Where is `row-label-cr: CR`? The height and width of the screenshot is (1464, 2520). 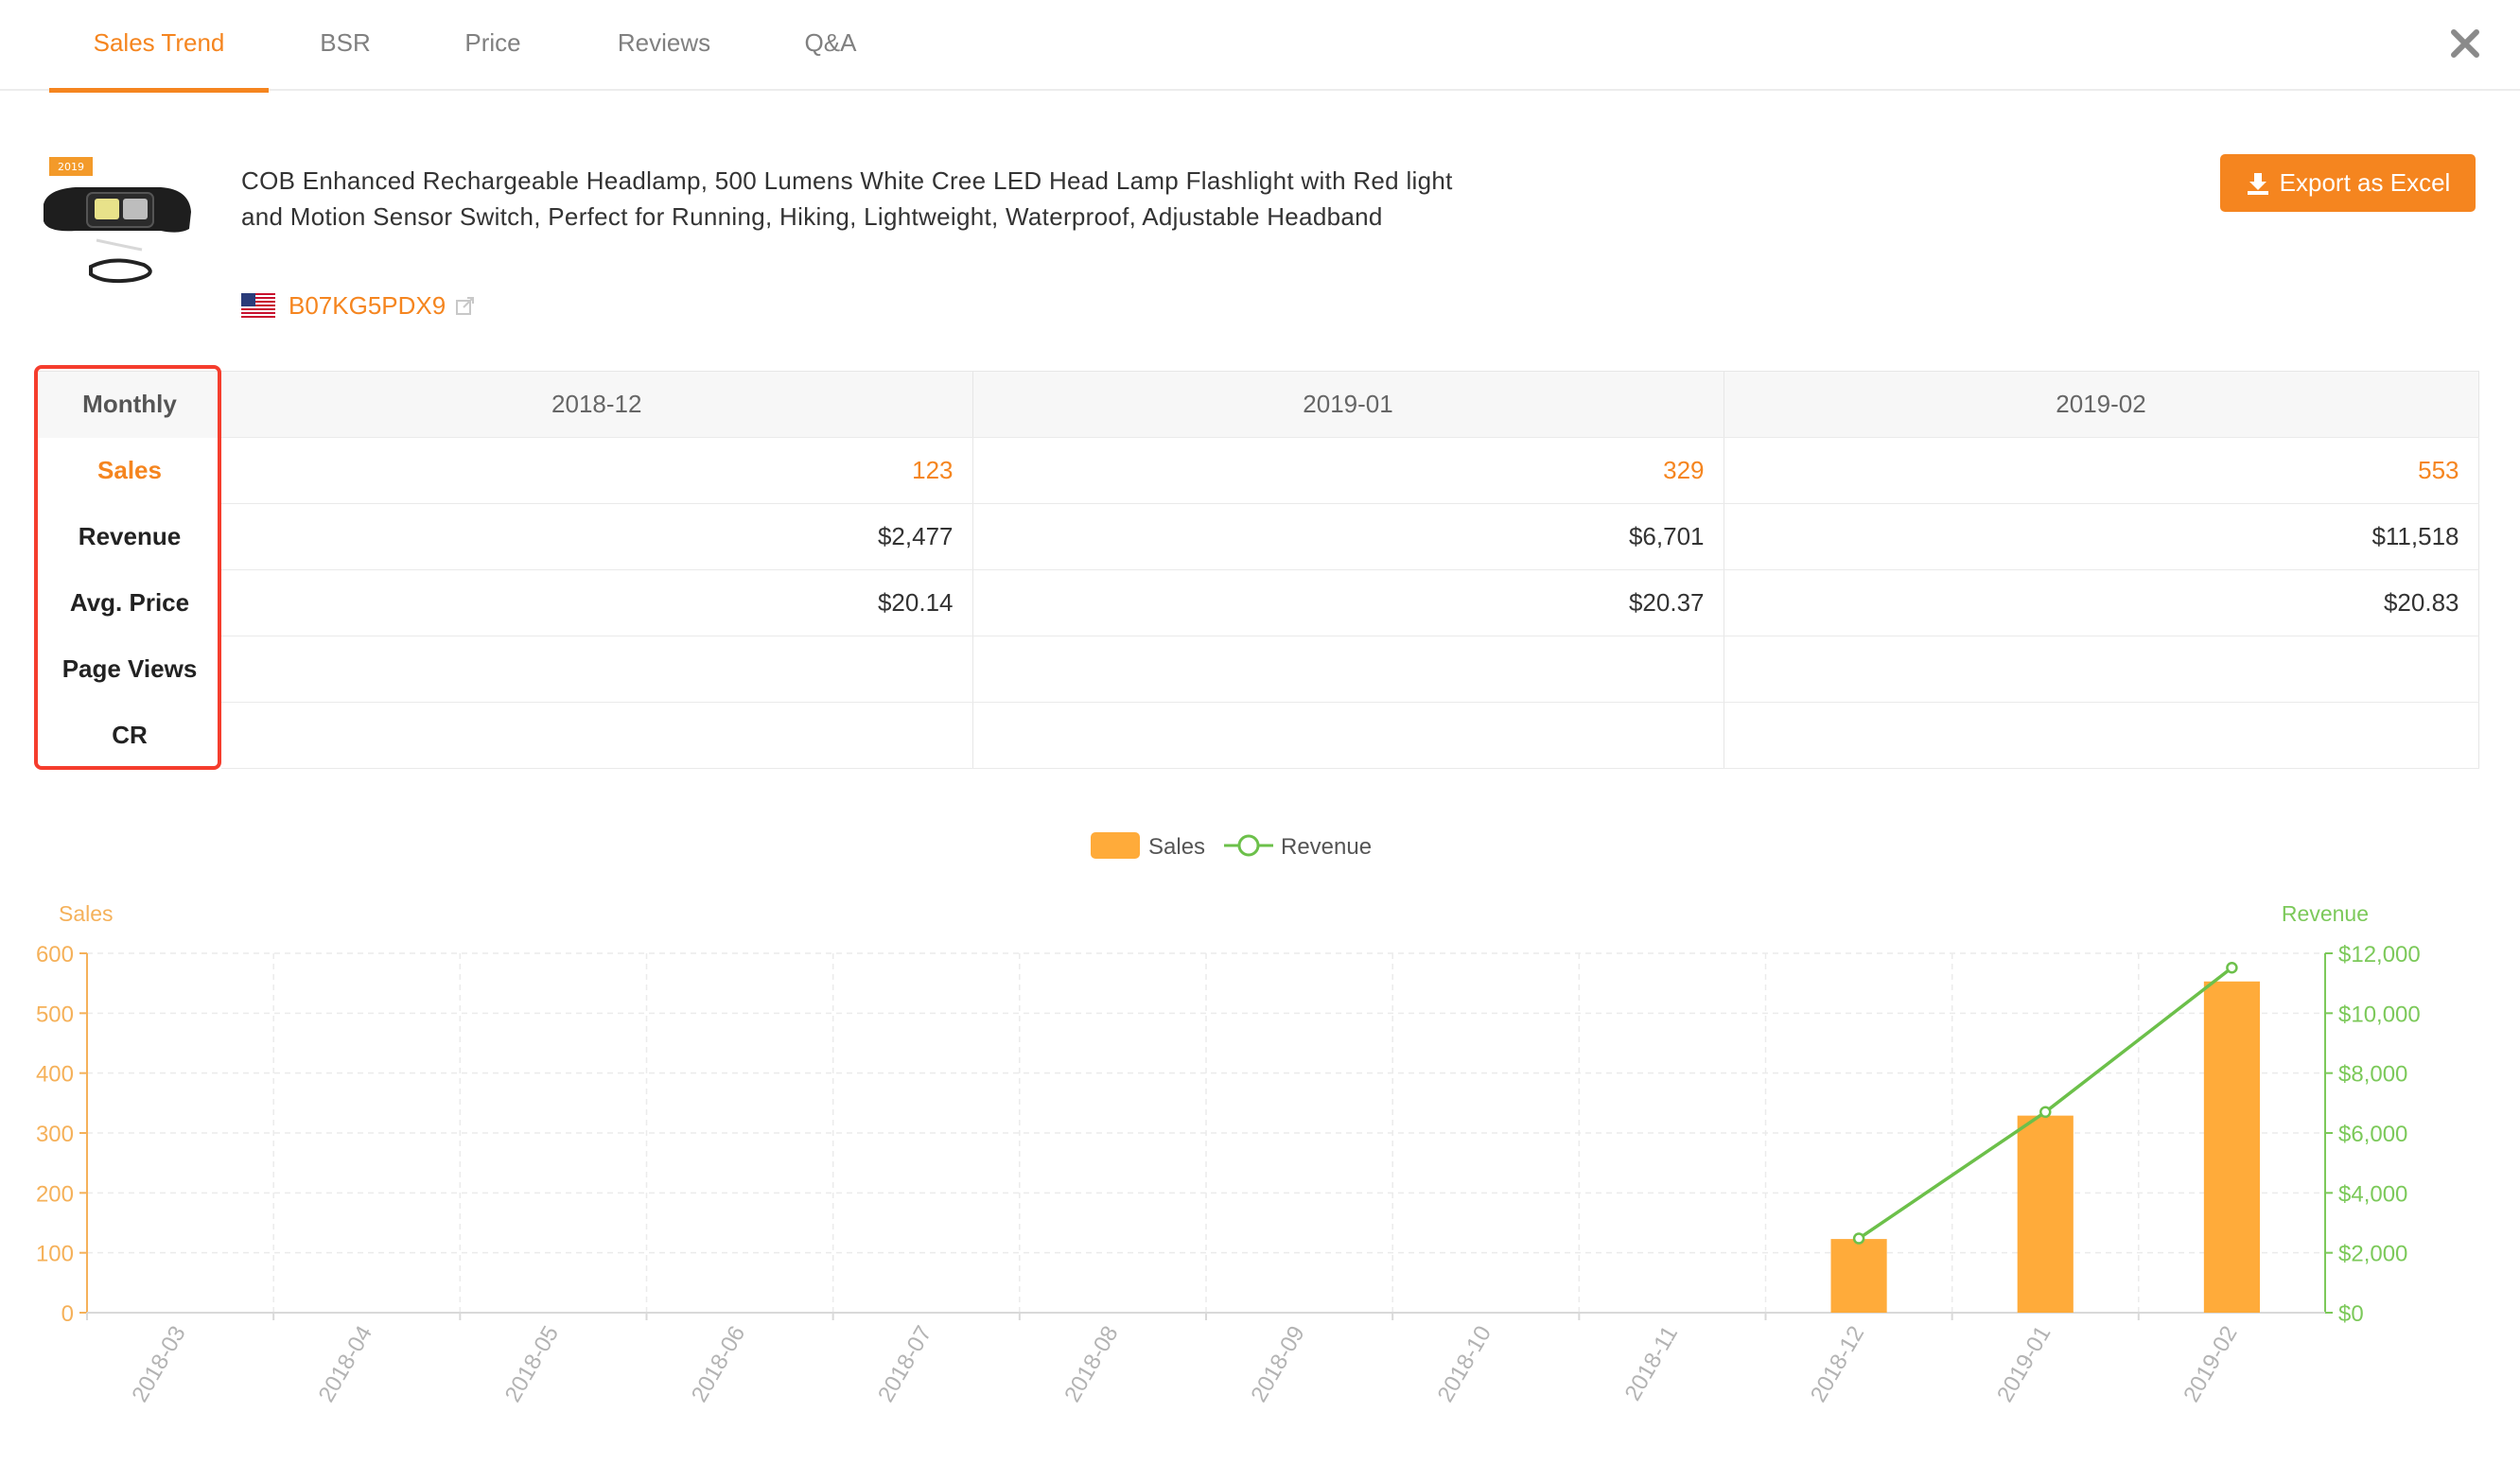
row-label-cr: CR is located at coordinates (130, 735).